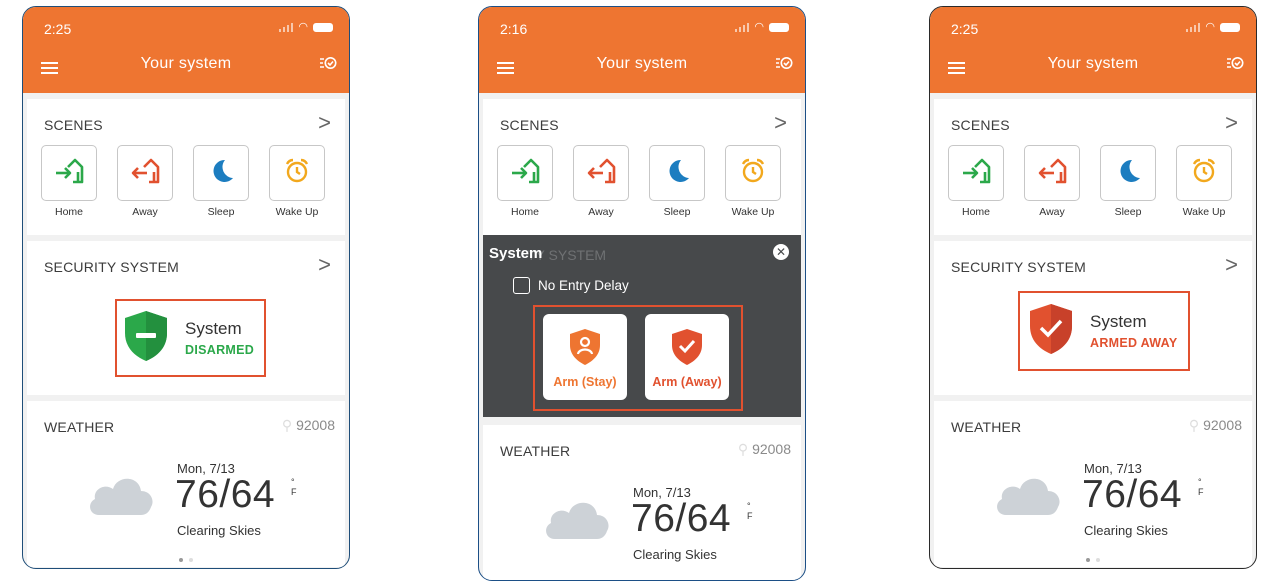 This screenshot has width=1270, height=584. I want to click on status-time: 2:16, so click(514, 29).